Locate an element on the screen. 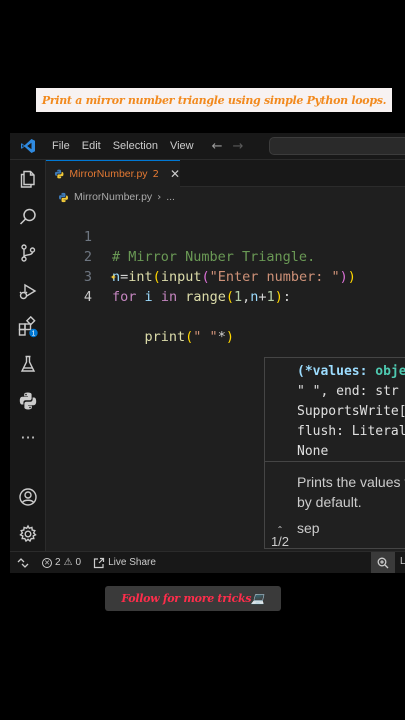 The image size is (405, 720). code-line-1: 1 # Mirror Number Triangle. is located at coordinates (225, 236).